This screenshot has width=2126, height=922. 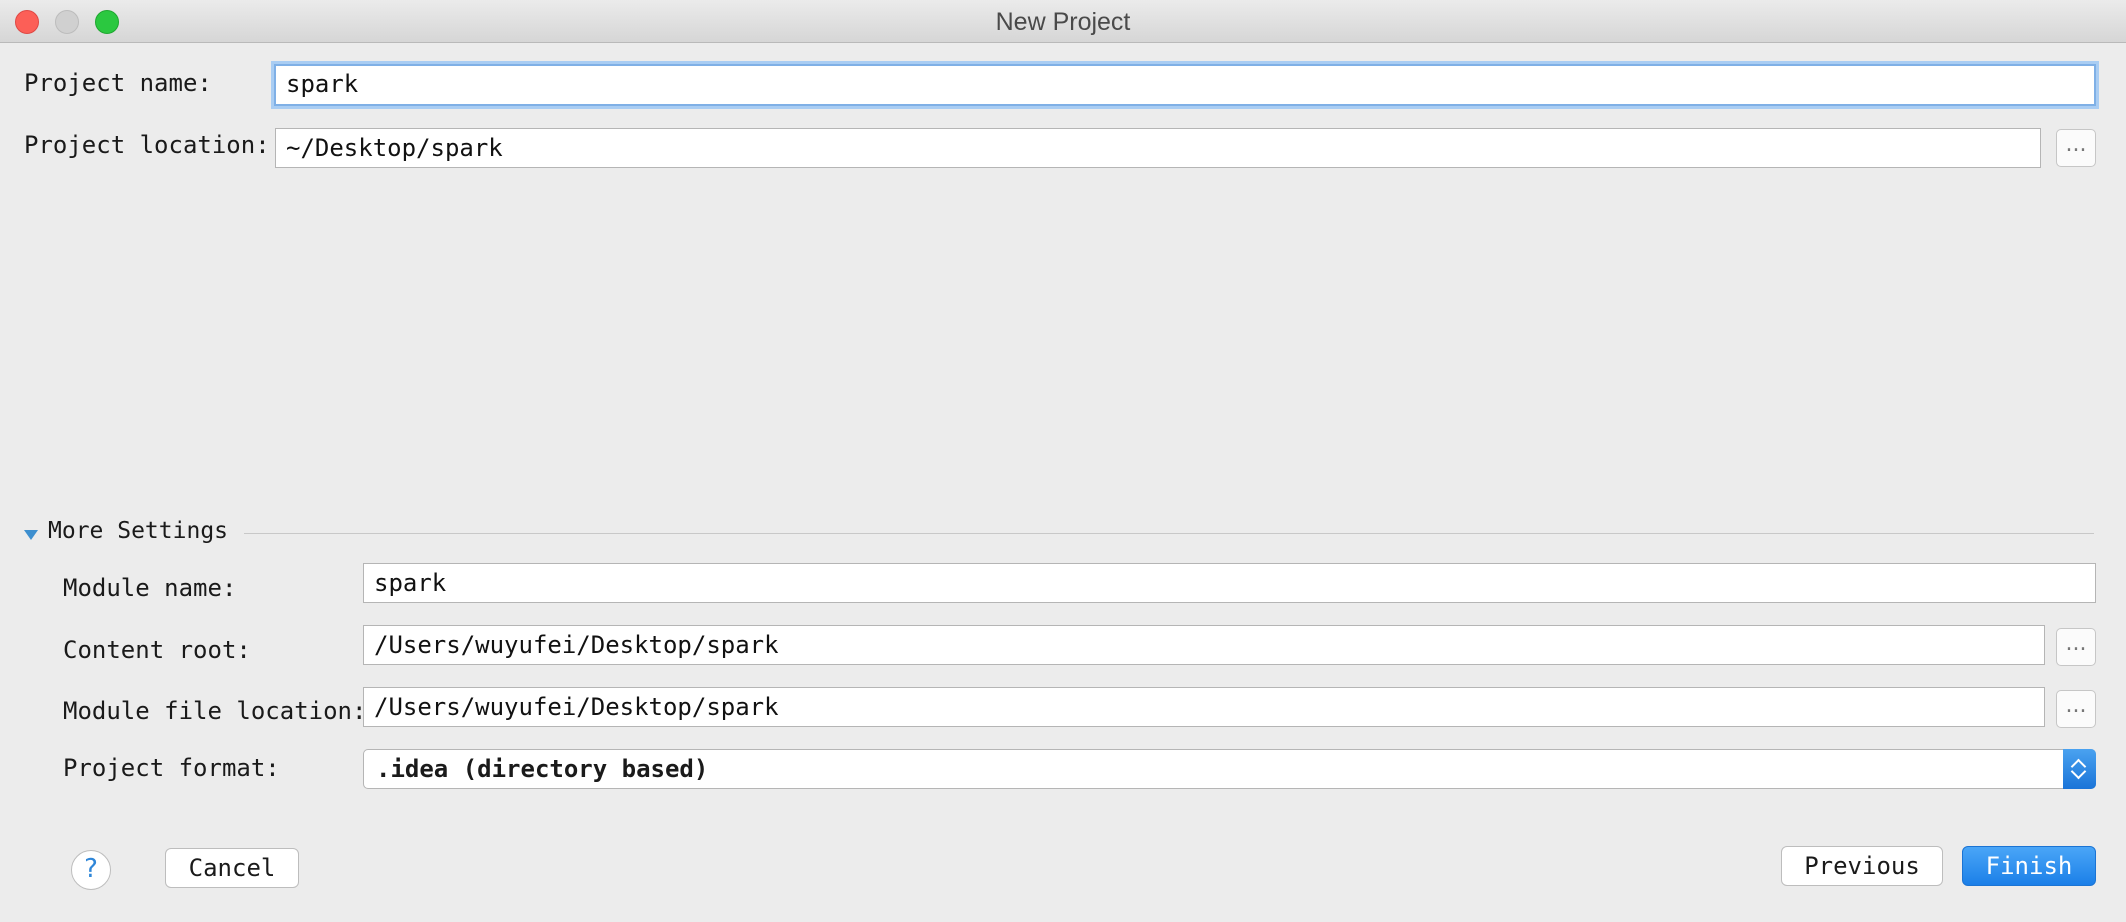 What do you see at coordinates (1185, 85) in the screenshot?
I see `project-name-input: spark` at bounding box center [1185, 85].